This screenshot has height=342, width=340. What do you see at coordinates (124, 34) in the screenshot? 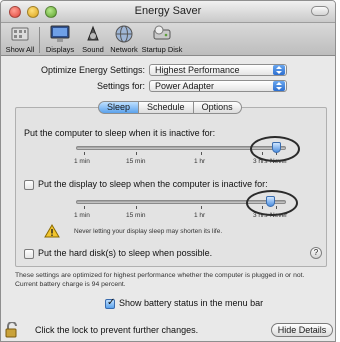
I see `globe-icon` at bounding box center [124, 34].